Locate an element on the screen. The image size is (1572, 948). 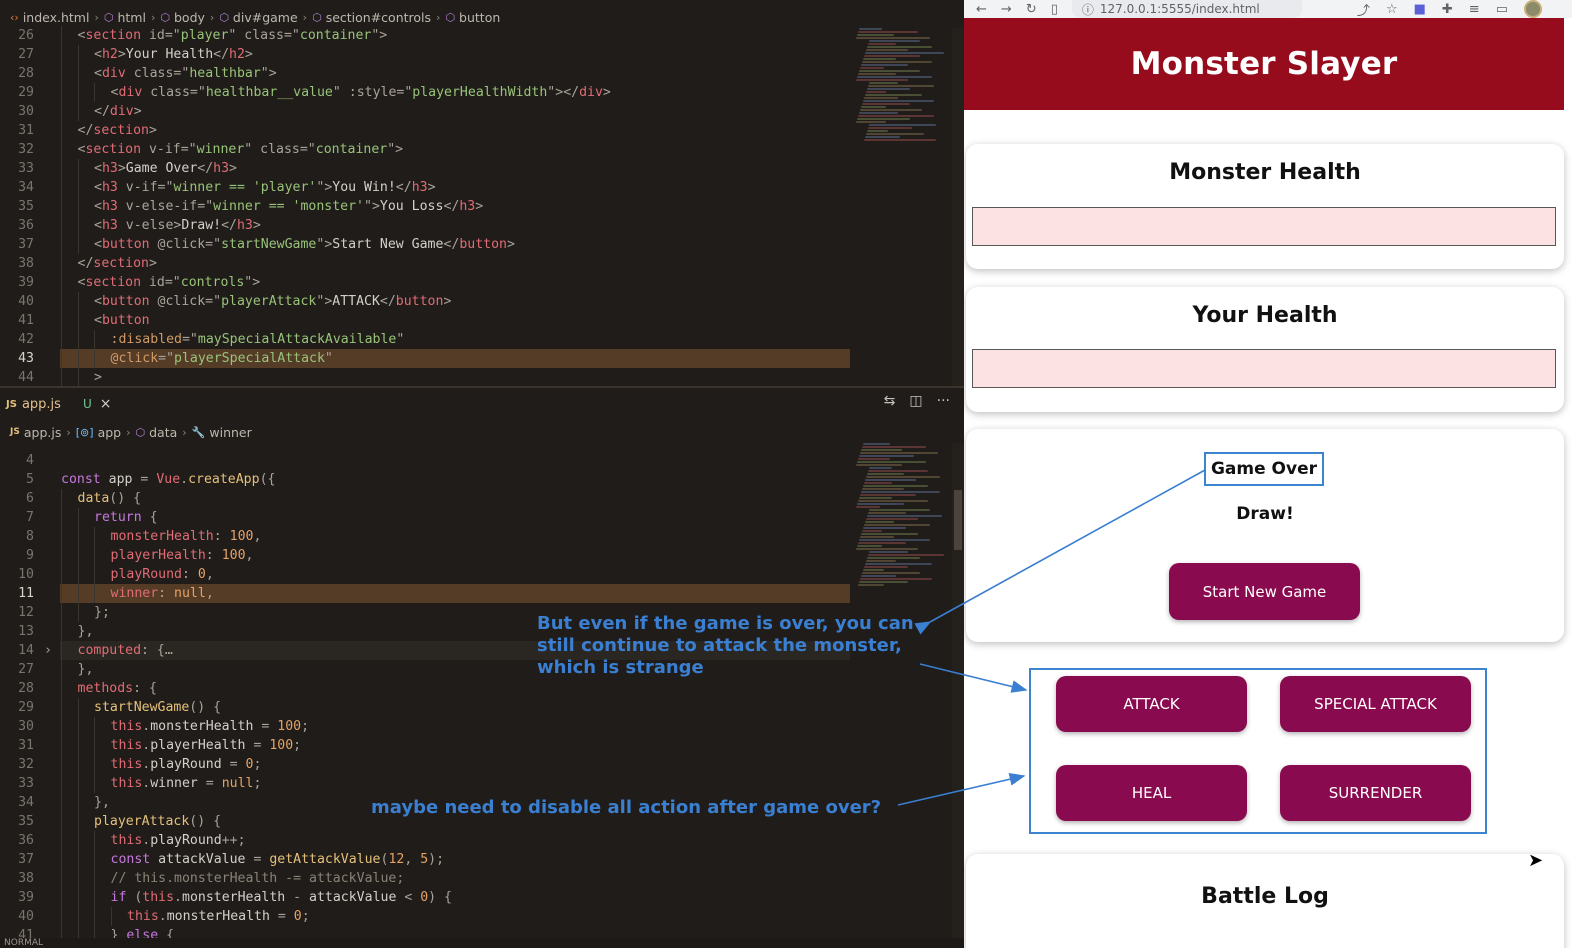
breadcrumb-item: ⬡ body is located at coordinates (182, 17).